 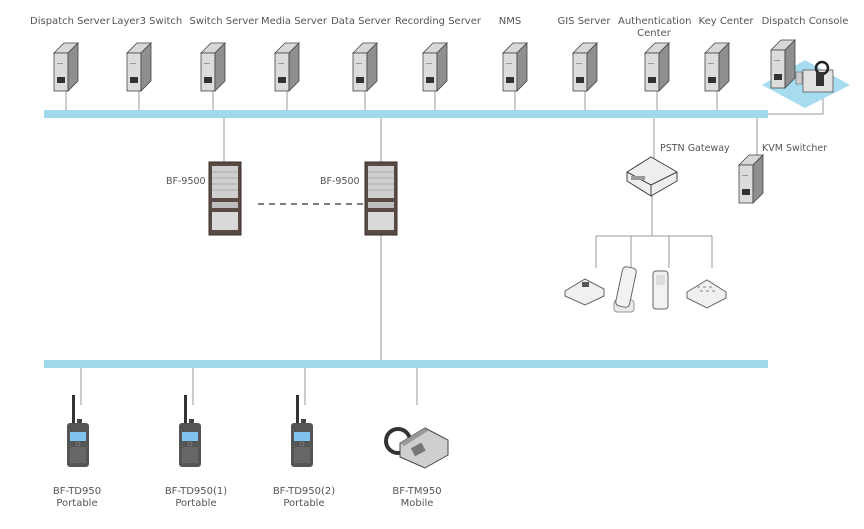 What do you see at coordinates (361, 21) in the screenshot?
I see `label-data-server: Data Server` at bounding box center [361, 21].